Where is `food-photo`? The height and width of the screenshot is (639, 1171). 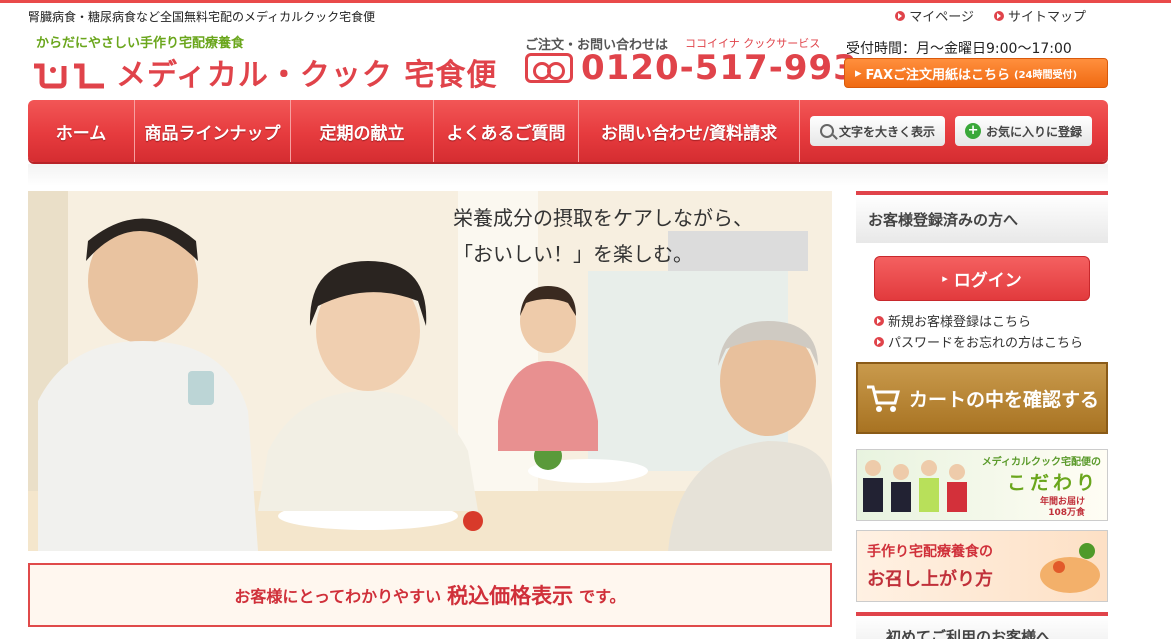 food-photo is located at coordinates (1070, 568).